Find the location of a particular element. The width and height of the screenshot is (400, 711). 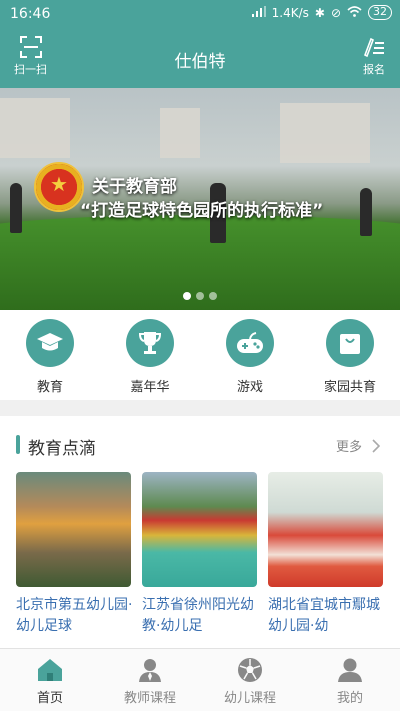

teacher-icon is located at coordinates (150, 670).